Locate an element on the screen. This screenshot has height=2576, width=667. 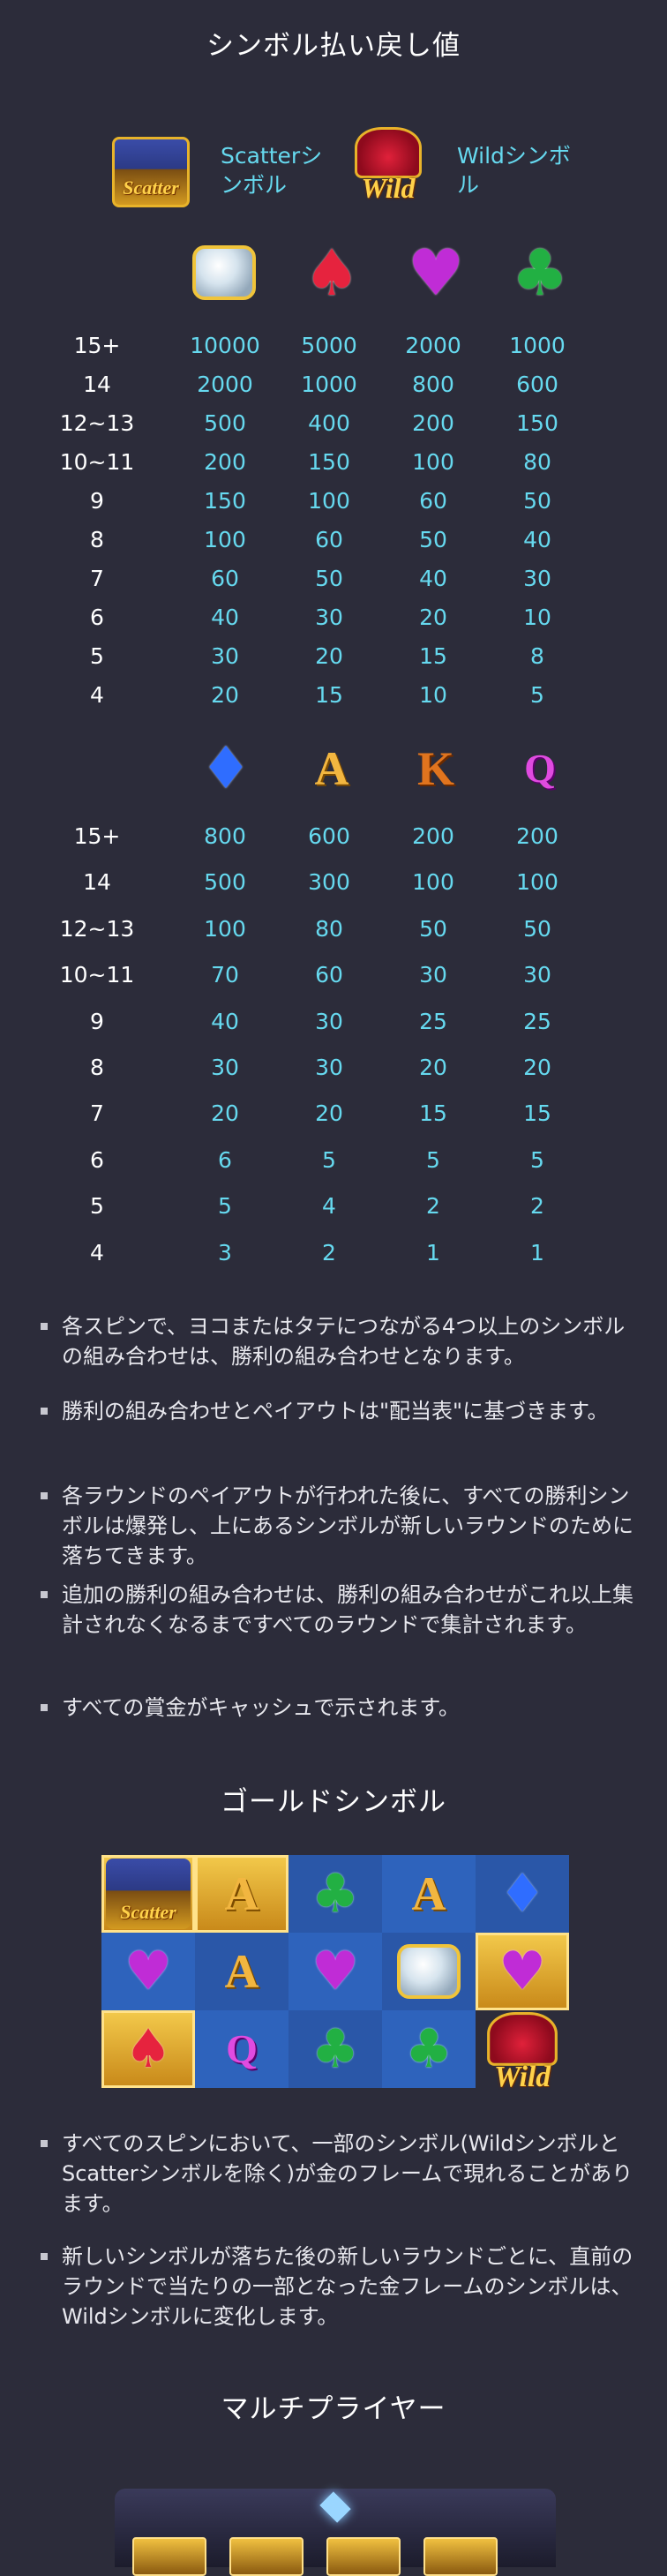
payout-value: 1 is located at coordinates (433, 1252).